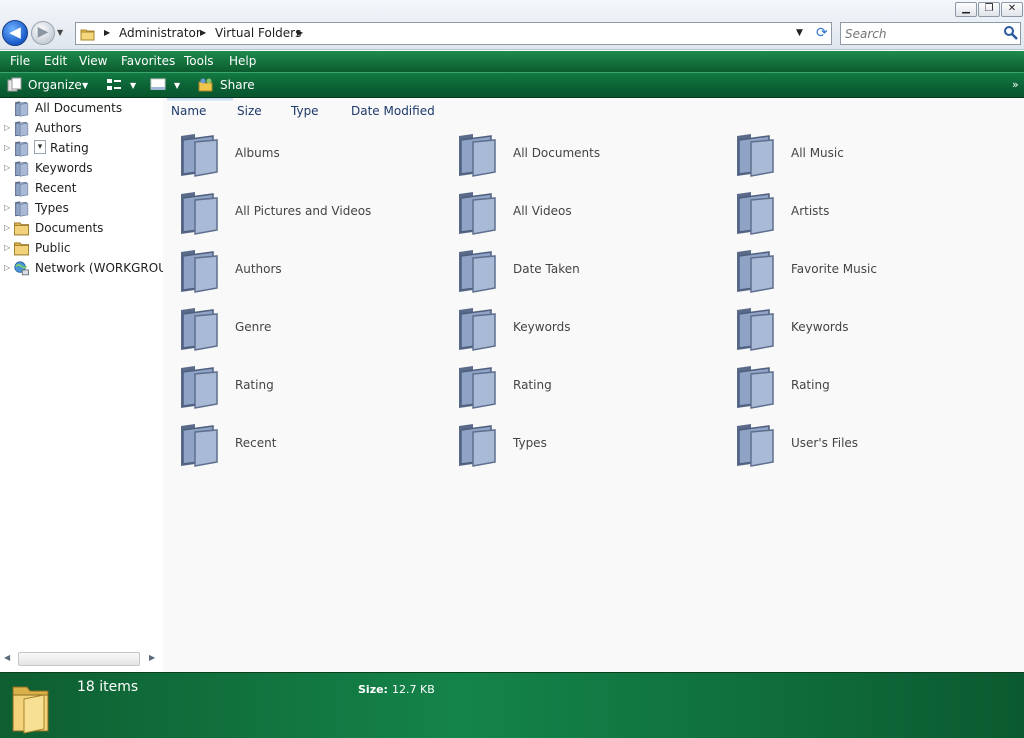 The height and width of the screenshot is (738, 1024). Describe the element at coordinates (69, 148) in the screenshot. I see `nav-tree-label: Rating` at that location.